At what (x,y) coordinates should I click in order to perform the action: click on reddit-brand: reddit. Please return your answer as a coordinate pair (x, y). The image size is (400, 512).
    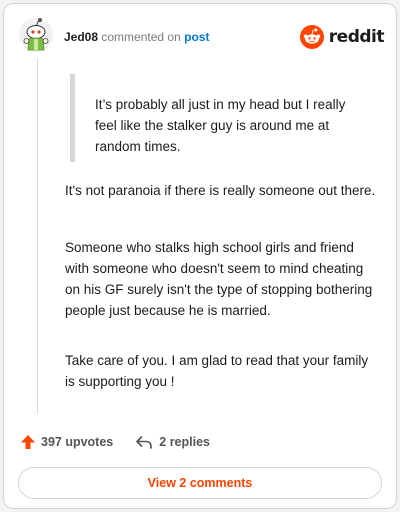
    Looking at the image, I should click on (342, 37).